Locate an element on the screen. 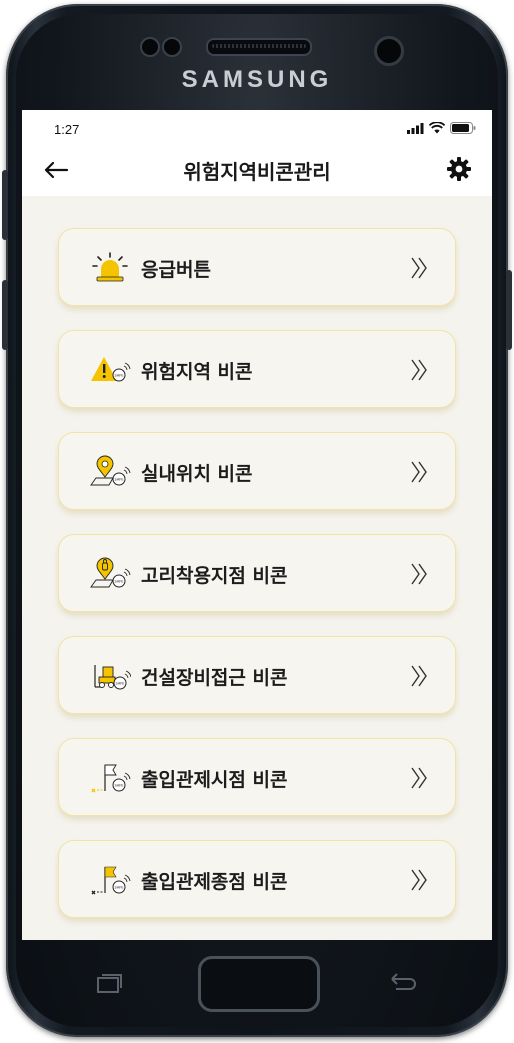  back-icon is located at coordinates (402, 986).